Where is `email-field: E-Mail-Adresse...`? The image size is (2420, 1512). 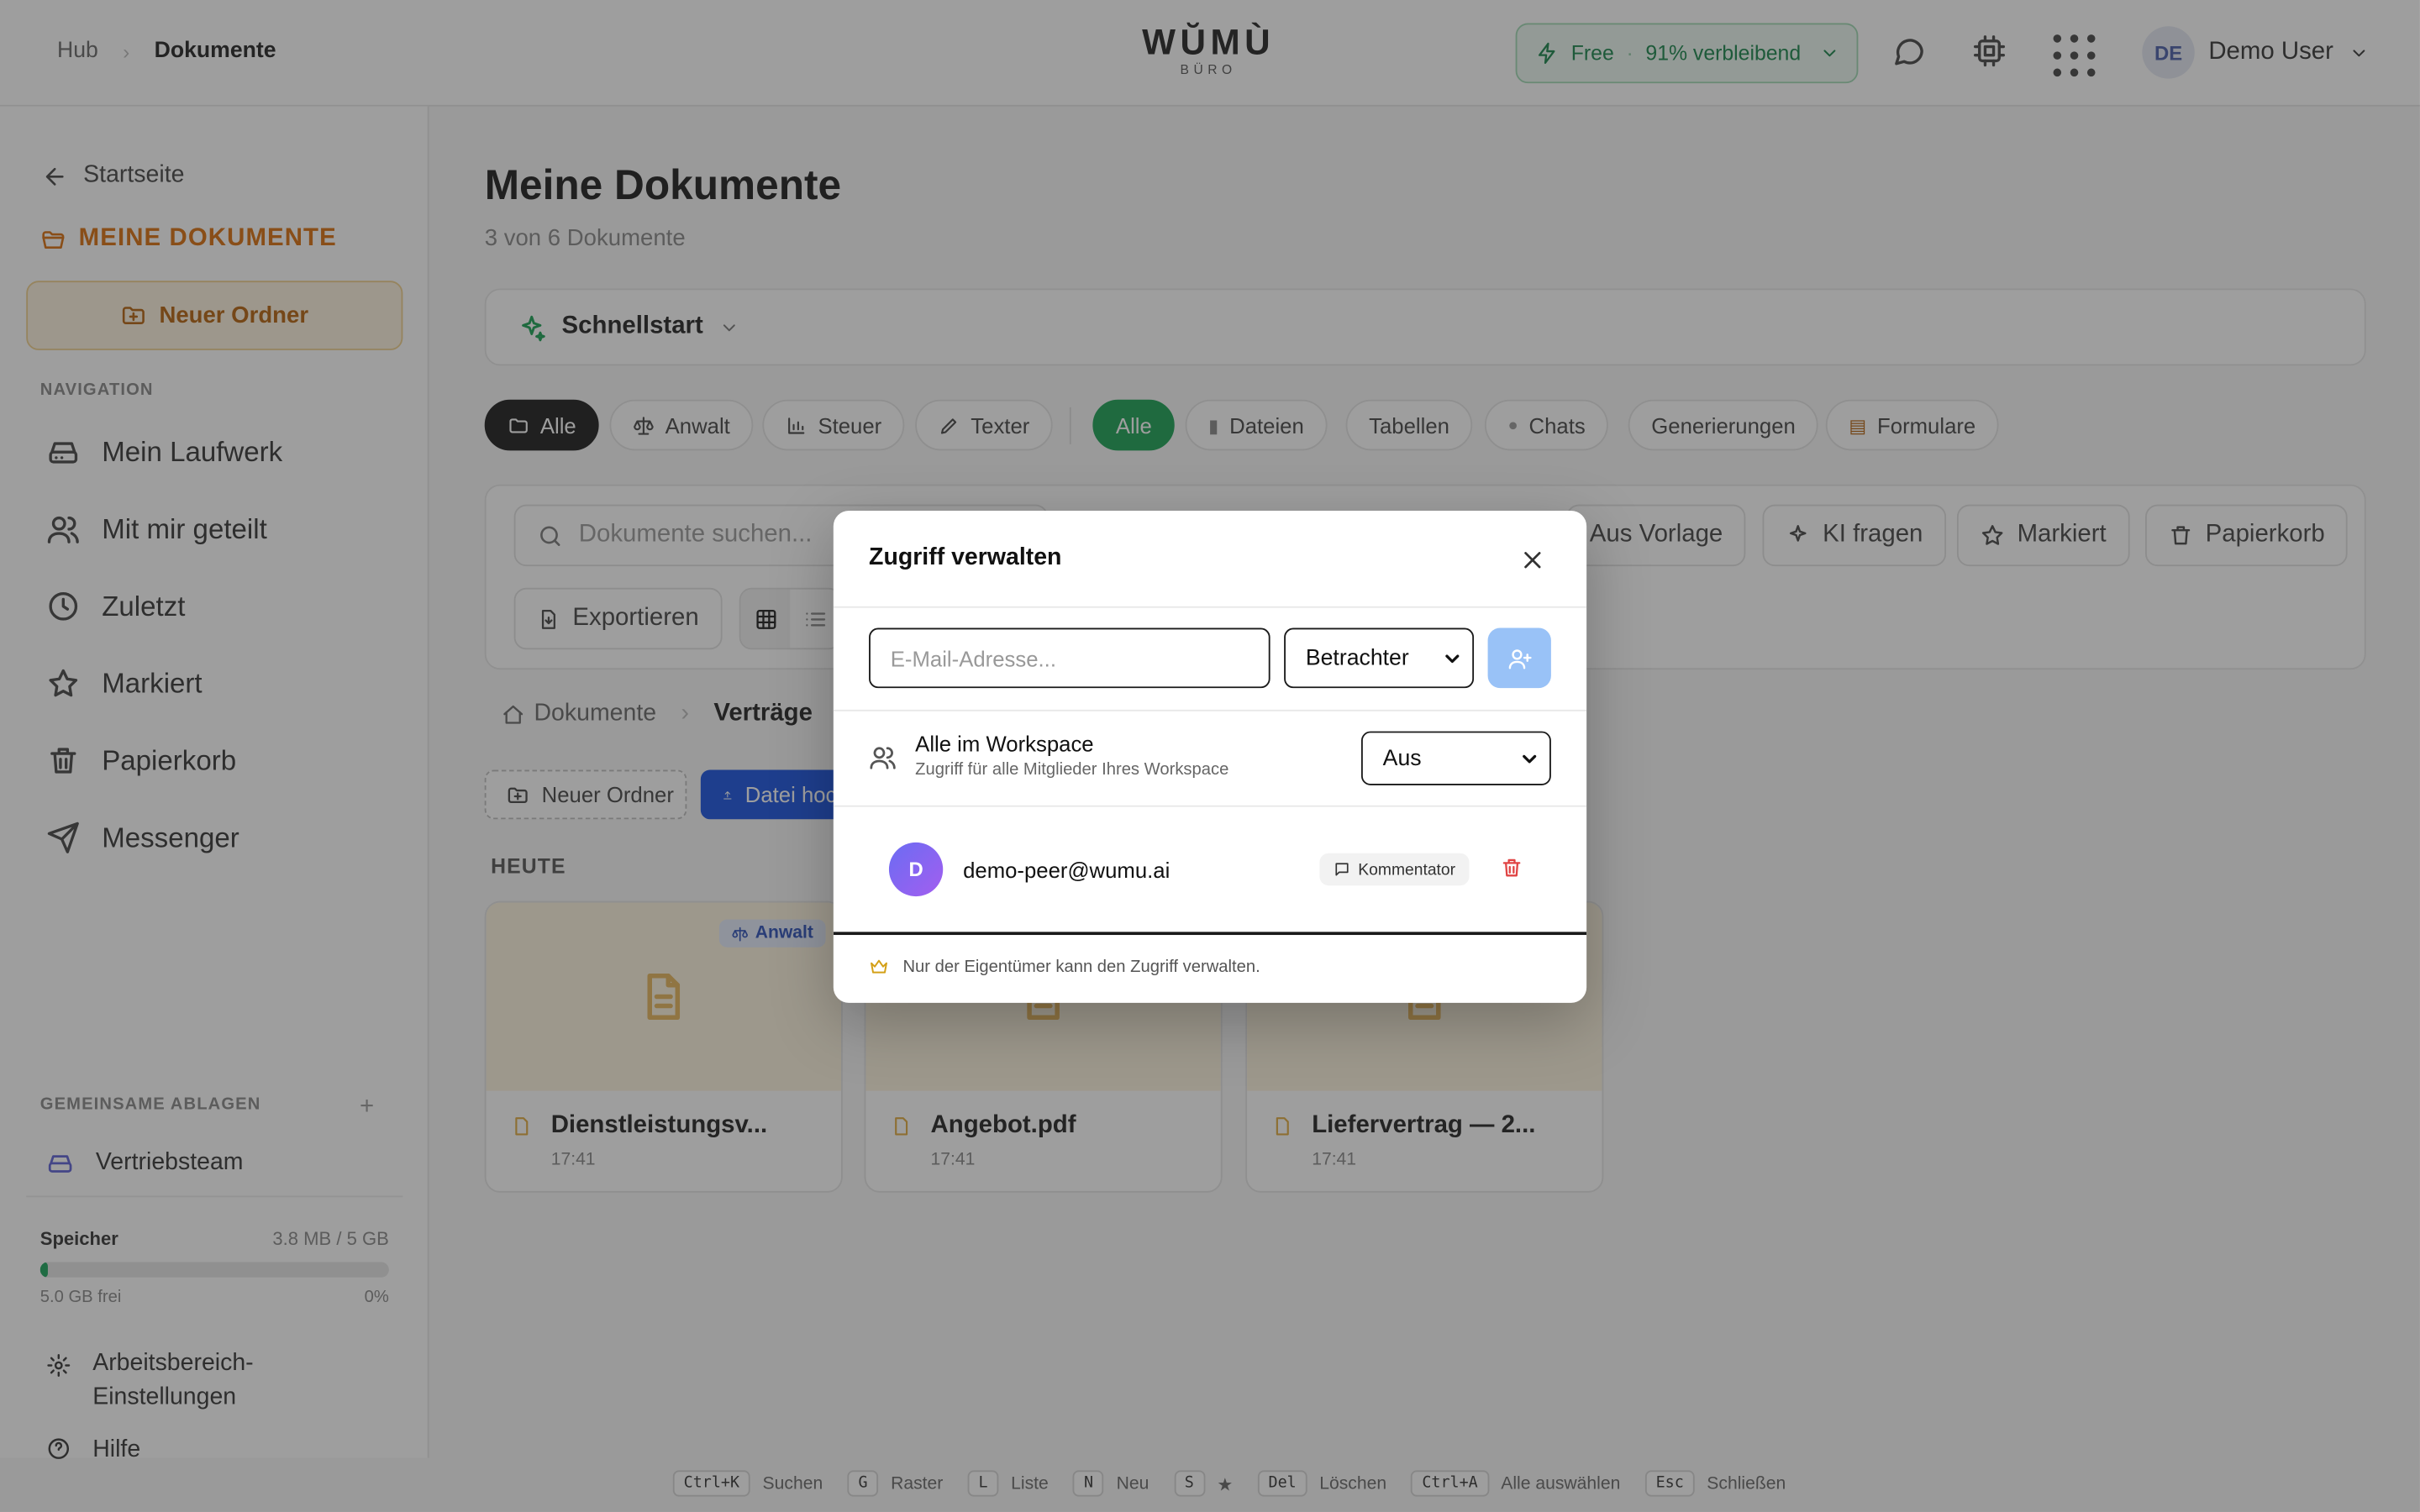 email-field: E-Mail-Adresse... is located at coordinates (1070, 658).